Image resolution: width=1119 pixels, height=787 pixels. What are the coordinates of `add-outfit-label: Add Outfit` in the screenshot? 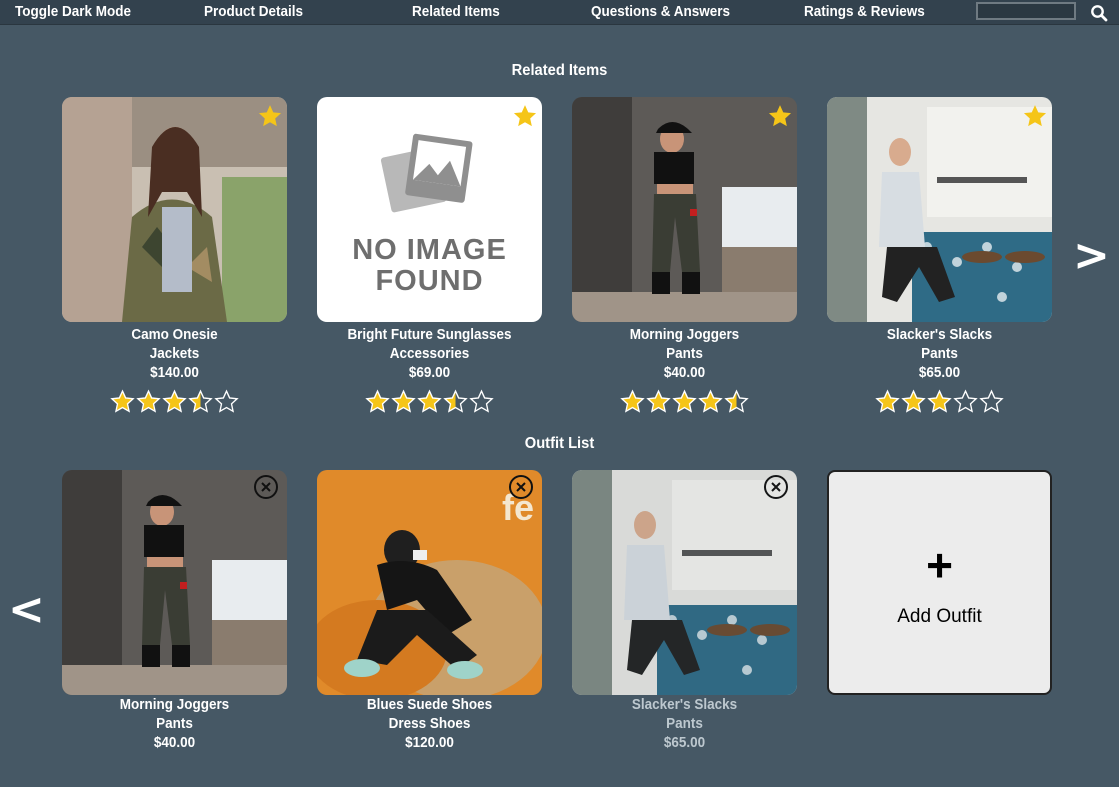 It's located at (939, 616).